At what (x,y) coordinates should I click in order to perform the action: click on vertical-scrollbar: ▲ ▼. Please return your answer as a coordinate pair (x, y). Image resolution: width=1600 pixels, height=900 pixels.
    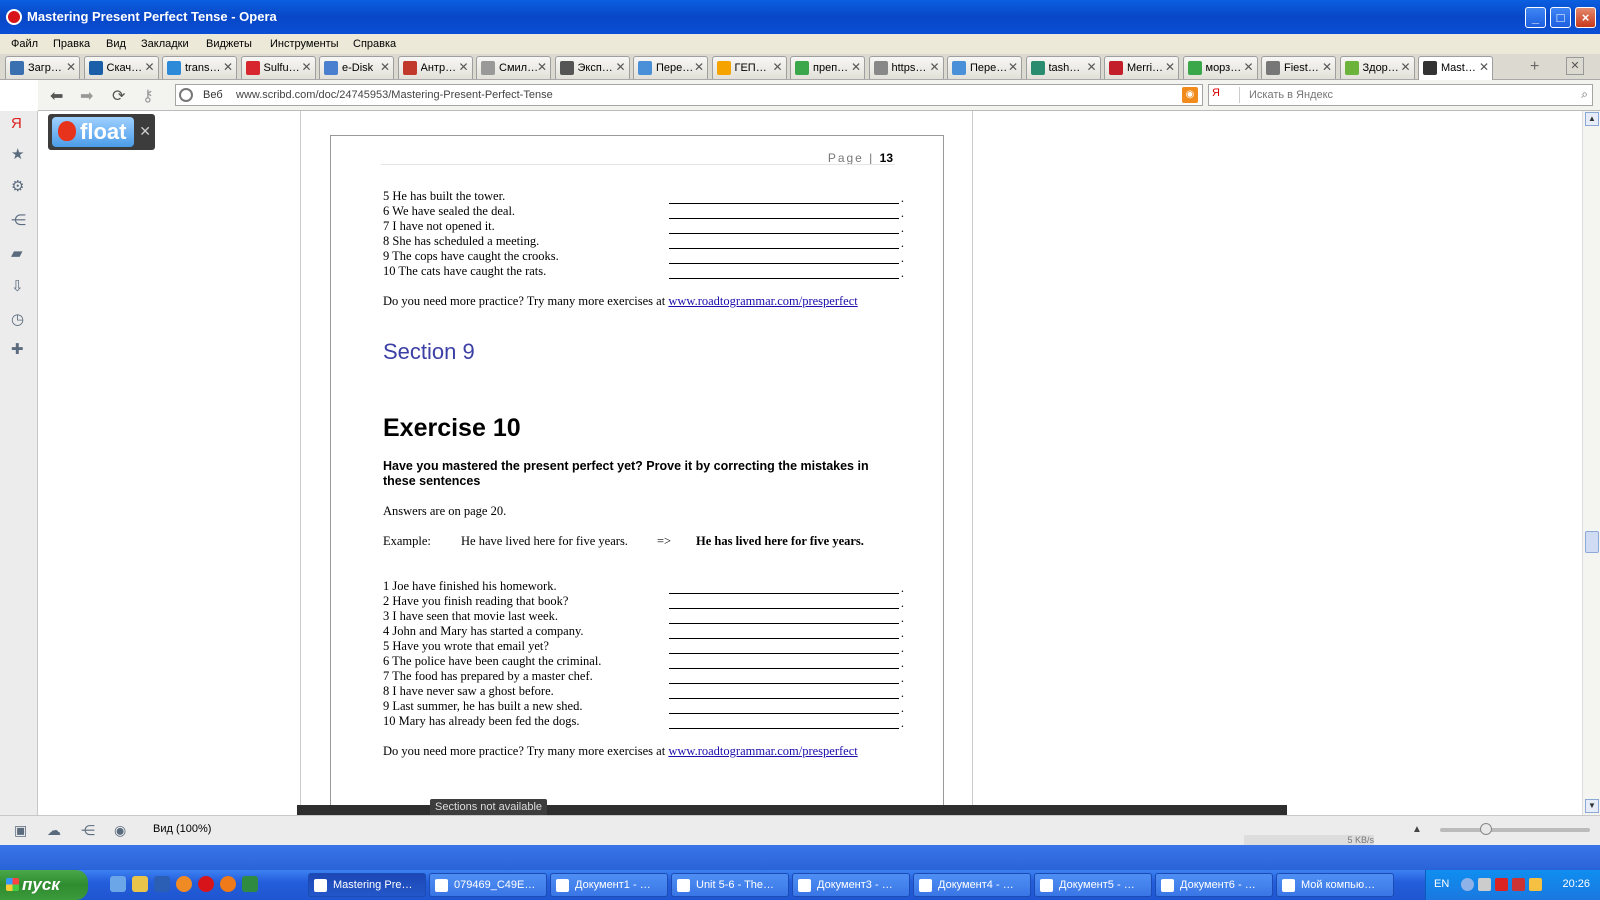
    Looking at the image, I should click on (1591, 463).